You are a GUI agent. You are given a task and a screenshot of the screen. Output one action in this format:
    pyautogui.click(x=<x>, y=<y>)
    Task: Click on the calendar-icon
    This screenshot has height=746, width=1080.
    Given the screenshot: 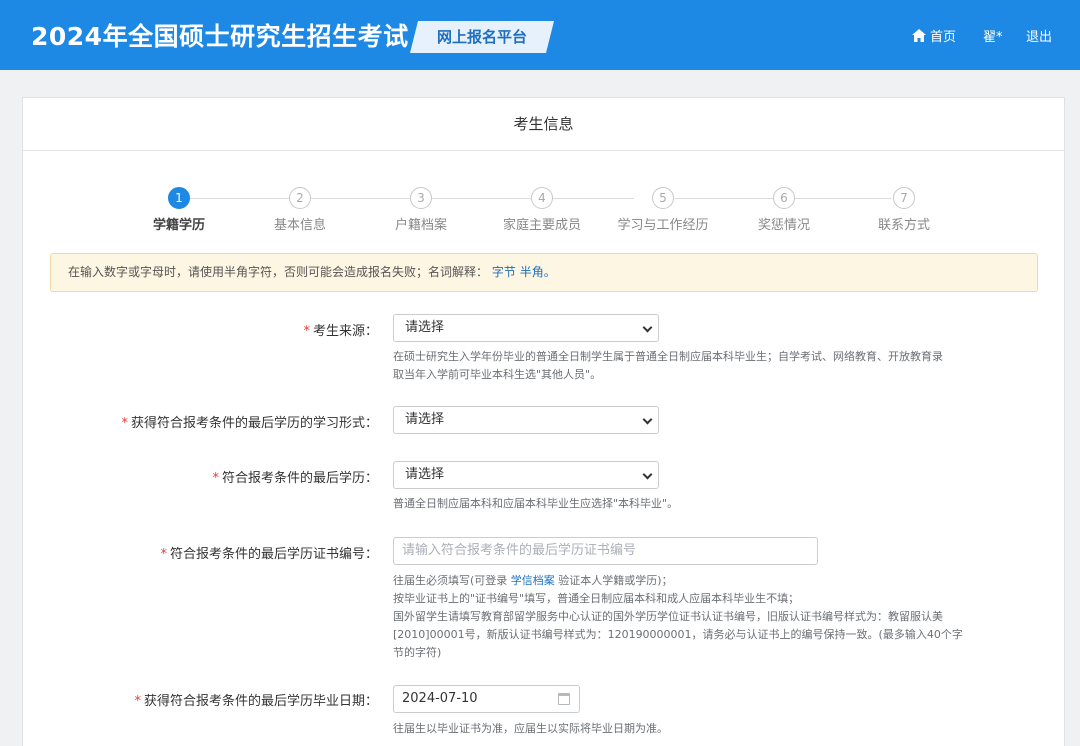 What is the action you would take?
    pyautogui.click(x=564, y=699)
    